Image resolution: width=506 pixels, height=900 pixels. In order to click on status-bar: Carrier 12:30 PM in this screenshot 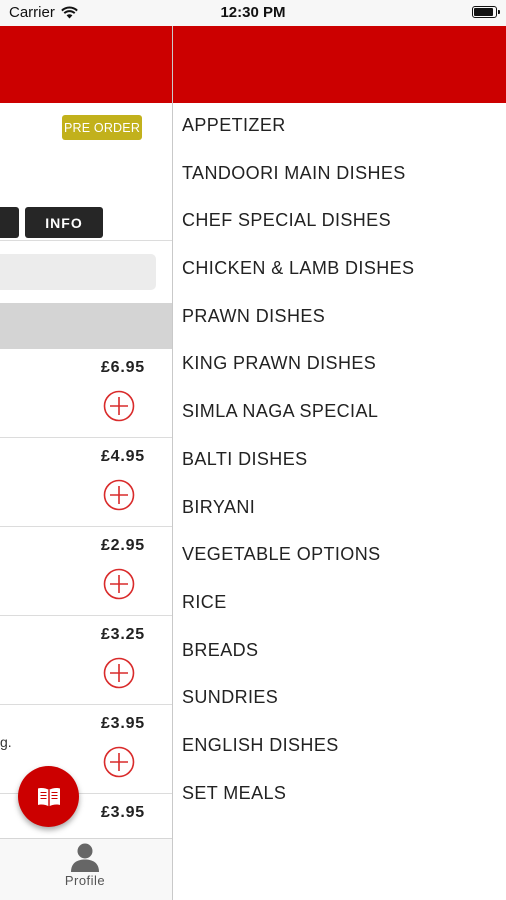, I will do `click(253, 13)`.